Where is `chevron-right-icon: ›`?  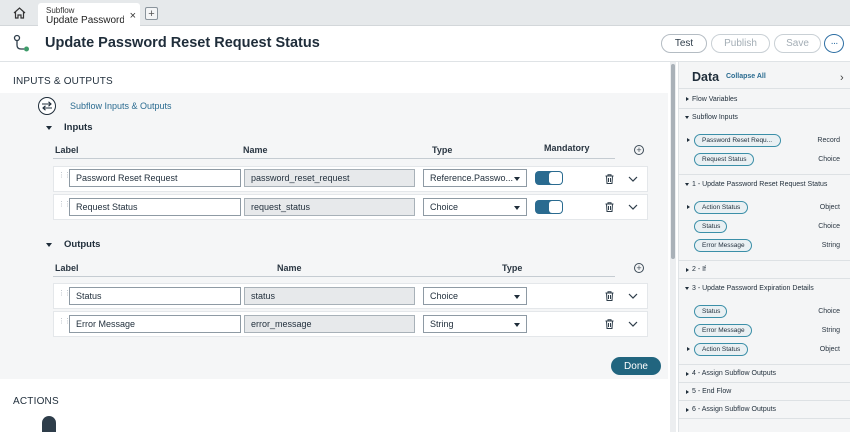 chevron-right-icon: › is located at coordinates (842, 78).